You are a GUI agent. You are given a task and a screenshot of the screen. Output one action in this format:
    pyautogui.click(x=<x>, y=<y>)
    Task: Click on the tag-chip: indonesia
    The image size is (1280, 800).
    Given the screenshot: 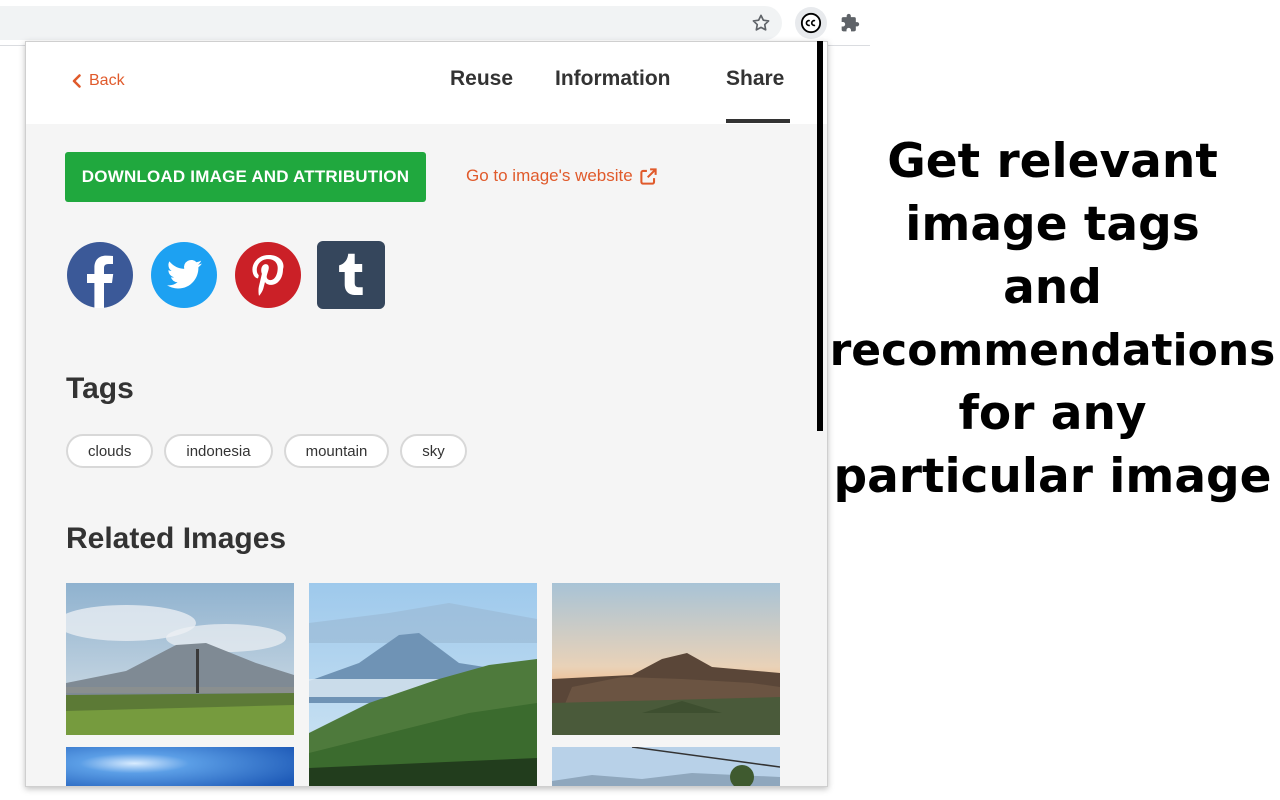 What is the action you would take?
    pyautogui.click(x=218, y=451)
    